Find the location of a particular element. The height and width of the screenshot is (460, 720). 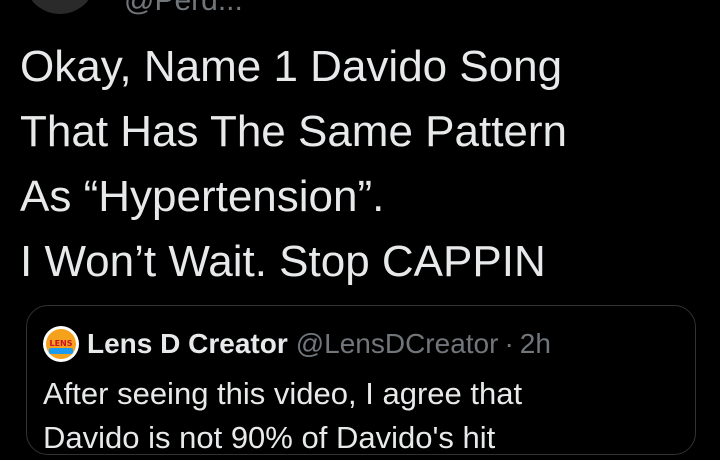

author-avatar is located at coordinates (60, 7).